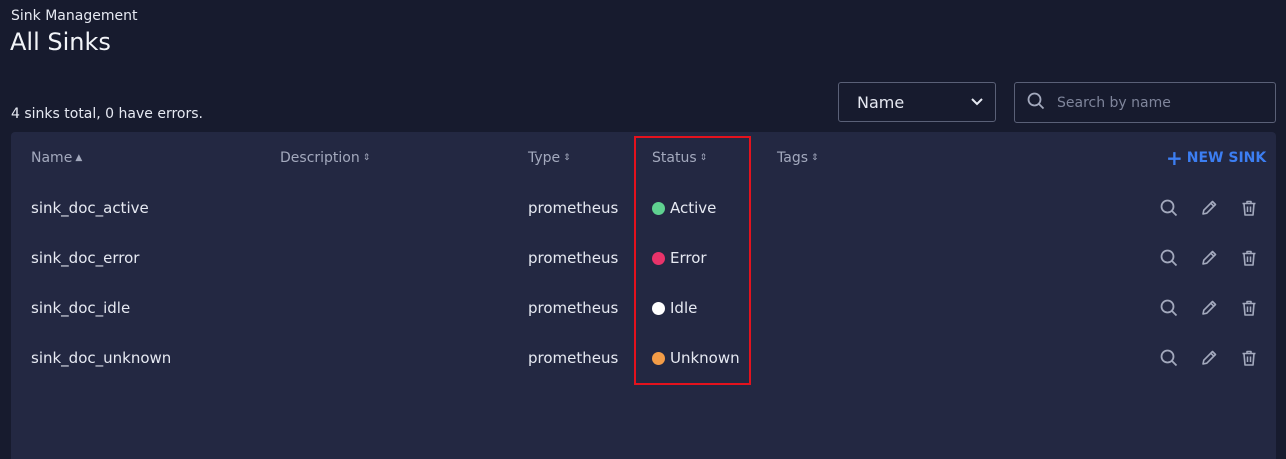  I want to click on filter-field-value: Name, so click(881, 102).